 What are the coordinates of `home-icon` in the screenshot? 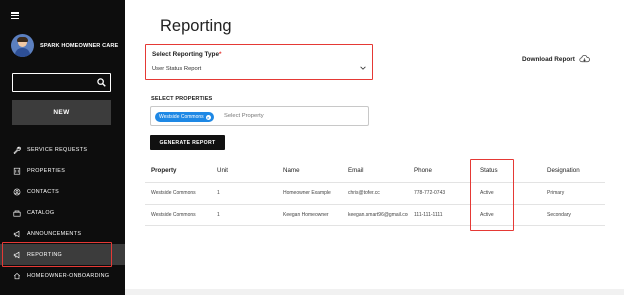 It's located at (17, 275).